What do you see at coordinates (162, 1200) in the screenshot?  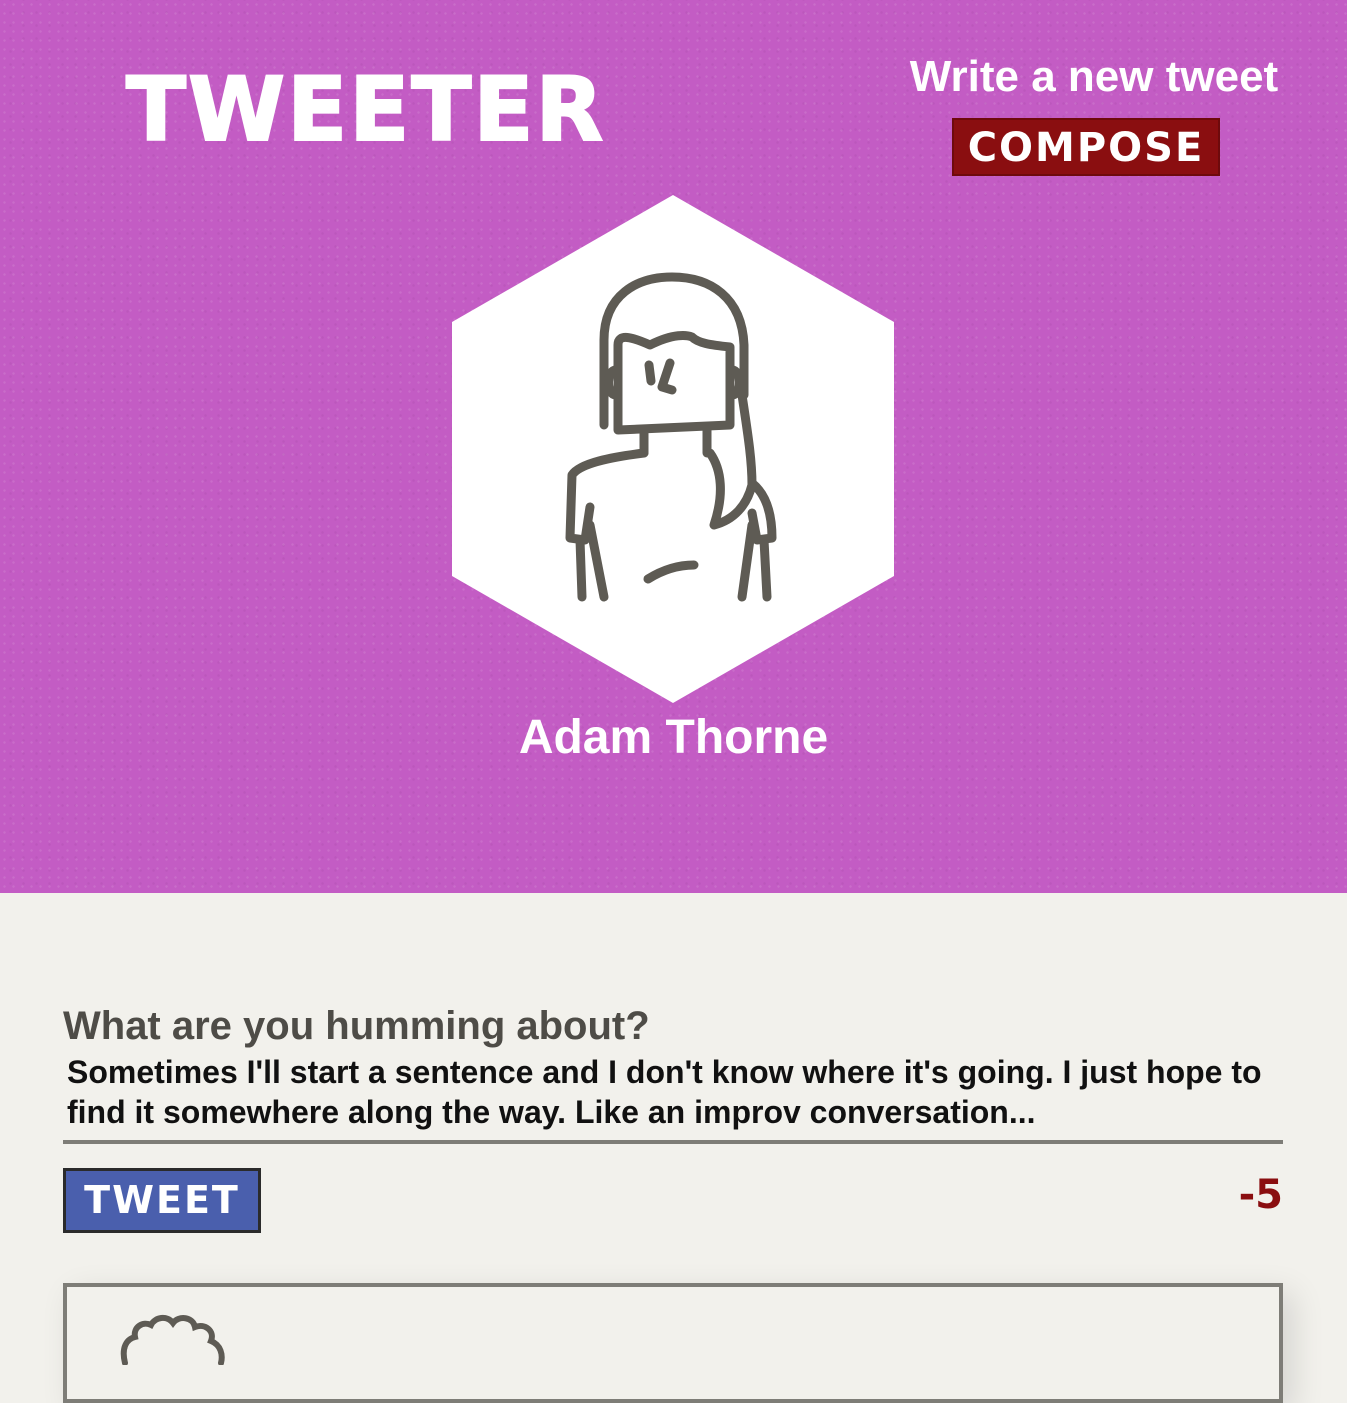 I see `tweet-button: TWEET` at bounding box center [162, 1200].